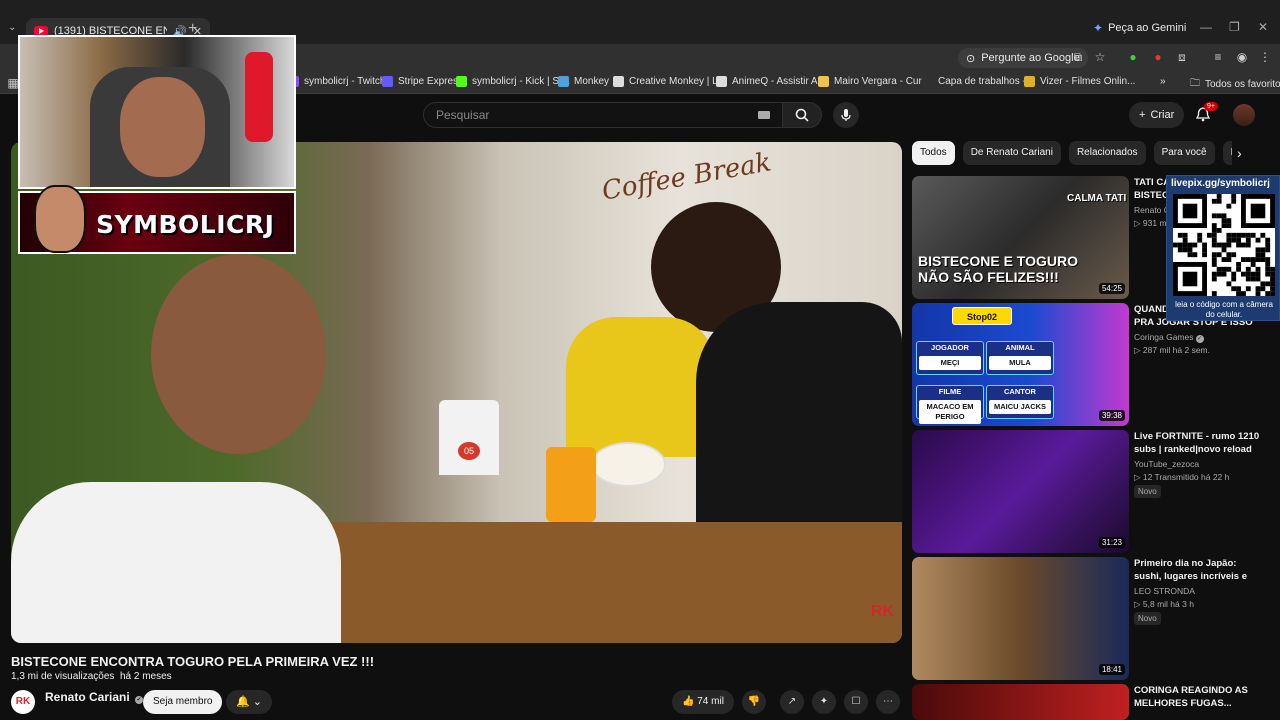 The width and height of the screenshot is (1280, 720). What do you see at coordinates (1263, 27) in the screenshot?
I see `close-window-icon: ✕` at bounding box center [1263, 27].